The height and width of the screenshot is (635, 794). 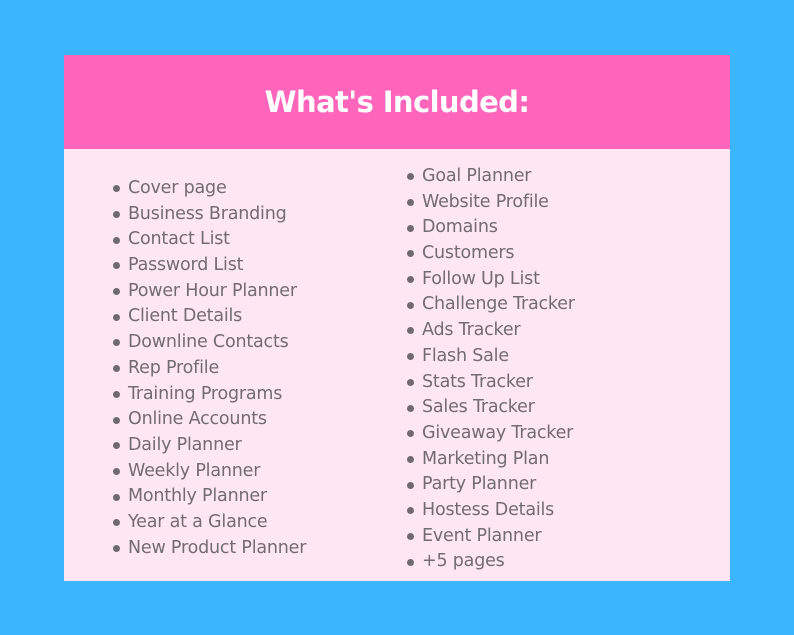 I want to click on list-item-label: Cover page, so click(x=177, y=188).